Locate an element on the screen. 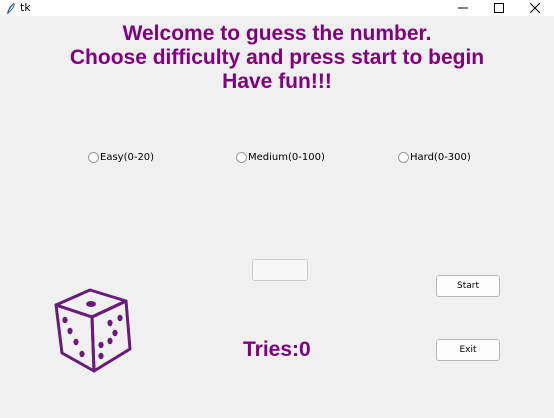 This screenshot has height=418, width=554. difficulty-label-easy: Easy(0-20) is located at coordinates (127, 157).